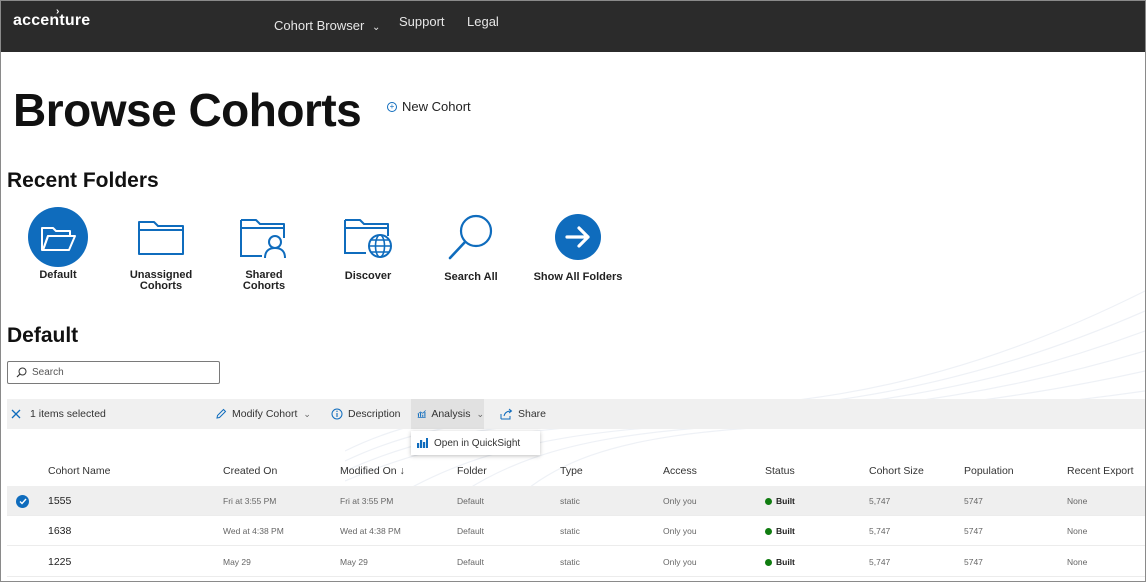 This screenshot has height=582, width=1146. What do you see at coordinates (571, 471) in the screenshot?
I see `column-header-type: Type` at bounding box center [571, 471].